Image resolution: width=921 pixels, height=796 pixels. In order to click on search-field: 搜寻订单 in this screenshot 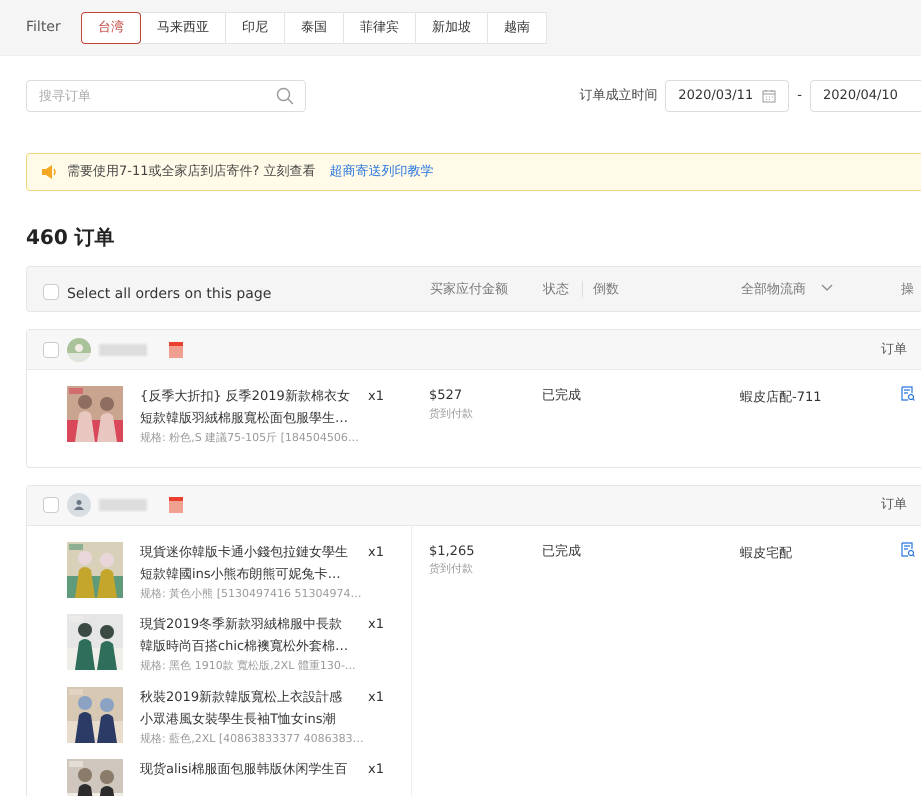, I will do `click(166, 96)`.